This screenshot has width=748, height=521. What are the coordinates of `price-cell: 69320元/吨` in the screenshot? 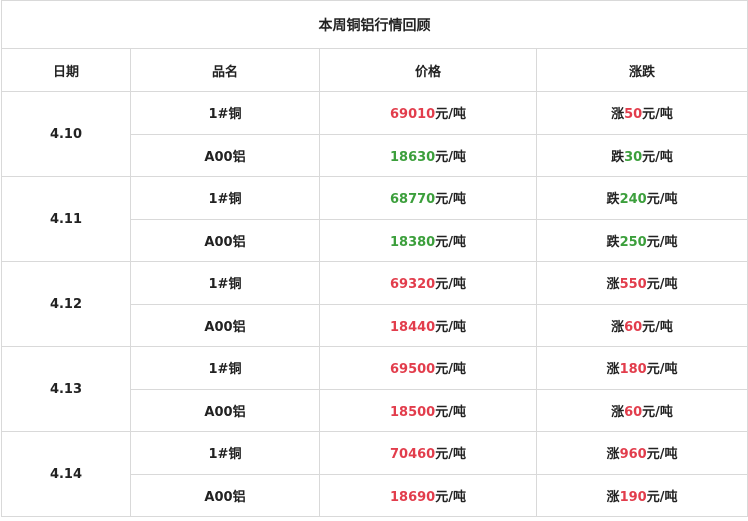 It's located at (428, 283).